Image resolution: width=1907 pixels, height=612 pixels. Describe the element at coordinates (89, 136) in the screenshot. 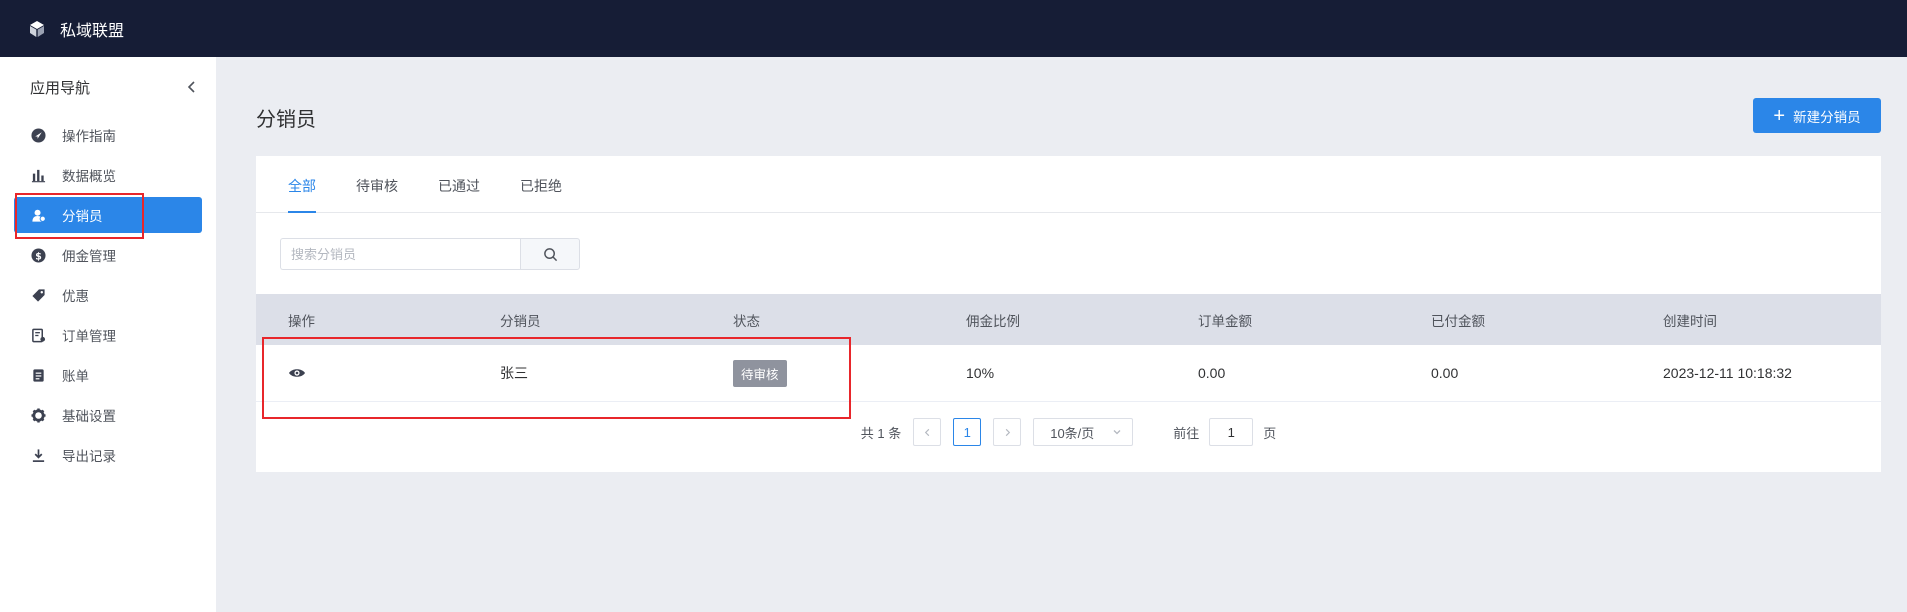

I see `sidebar-item-label: 操作指南` at that location.